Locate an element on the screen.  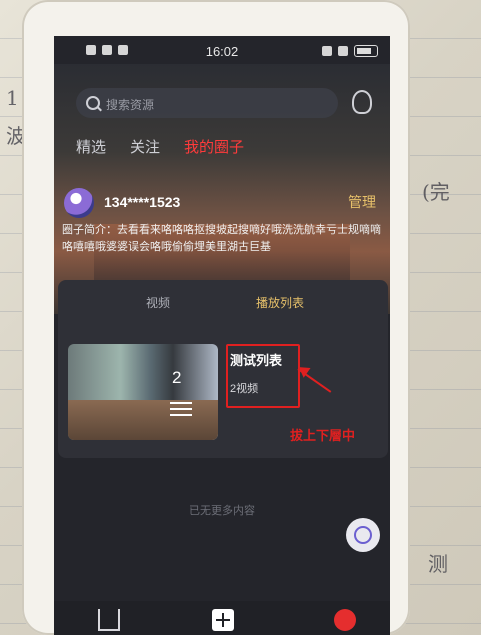
playlist-thumbnail is located at coordinates (143, 392).